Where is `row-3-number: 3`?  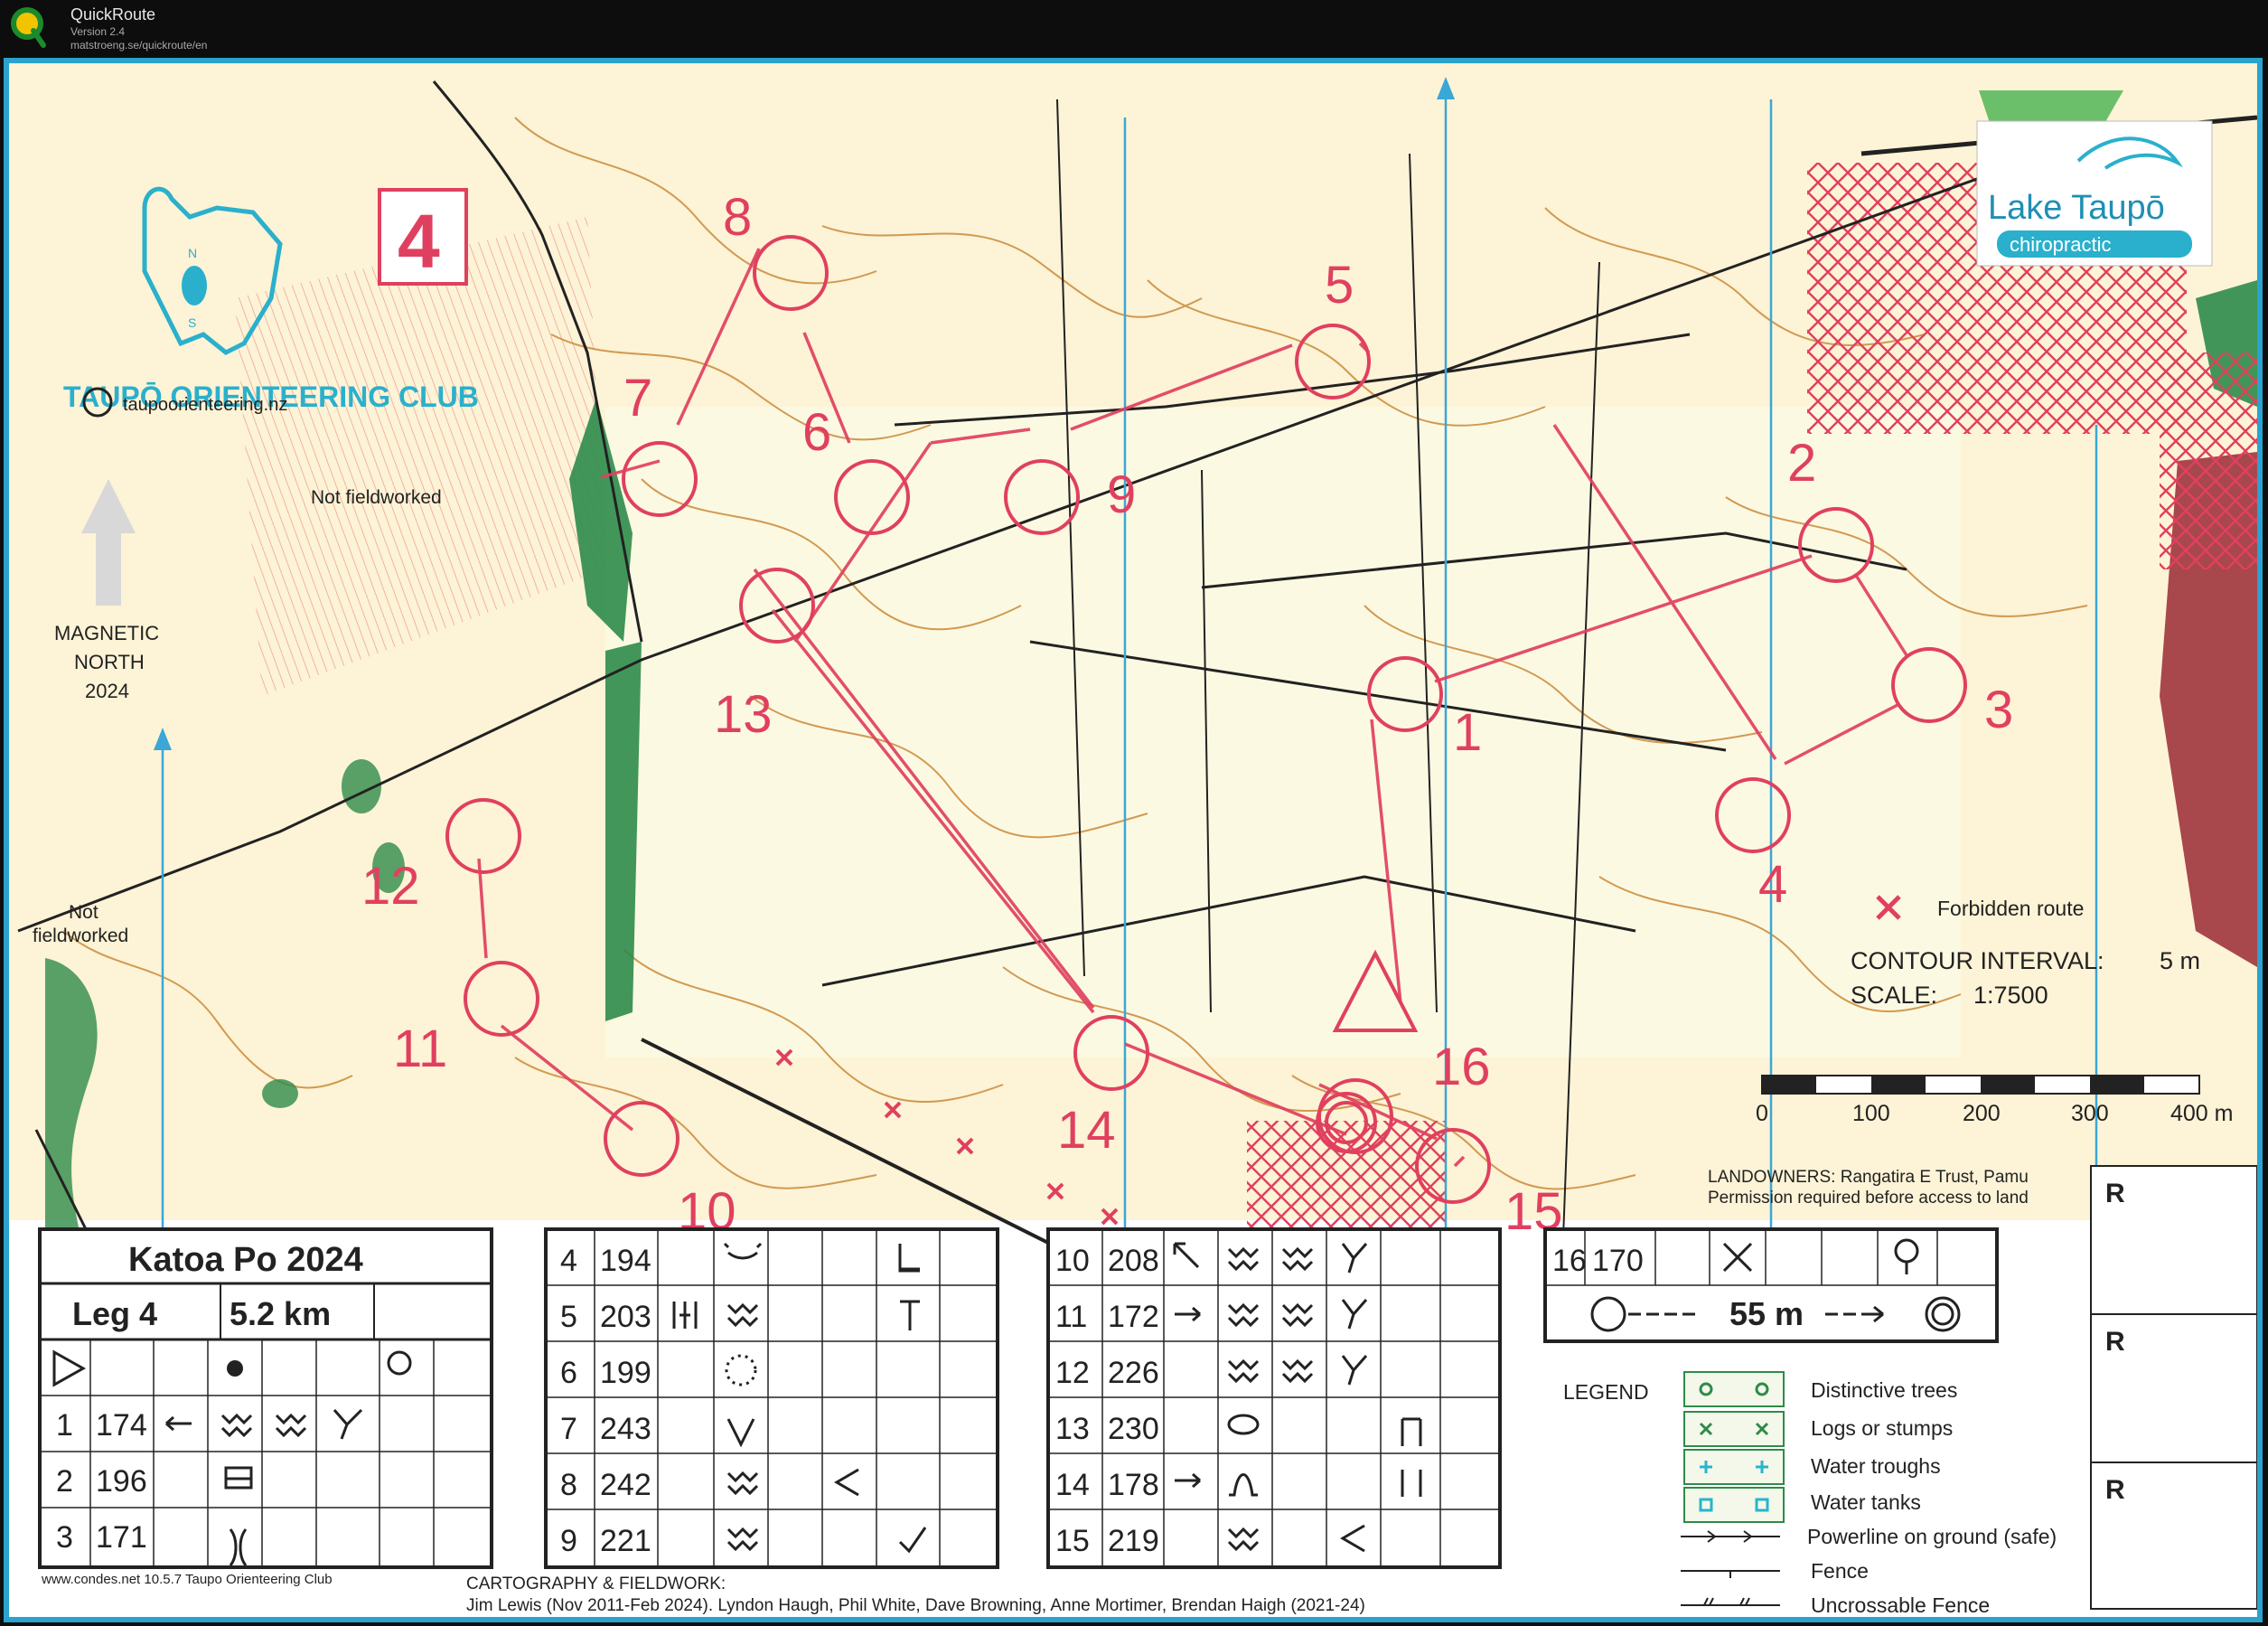 row-3-number: 3 is located at coordinates (64, 1537).